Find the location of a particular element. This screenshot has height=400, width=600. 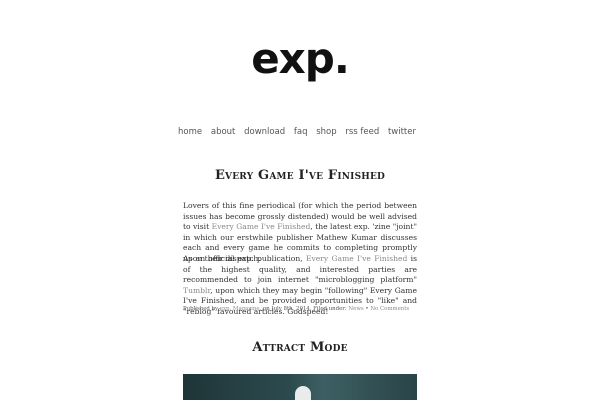

nav-twitter: twitter is located at coordinates (402, 132).